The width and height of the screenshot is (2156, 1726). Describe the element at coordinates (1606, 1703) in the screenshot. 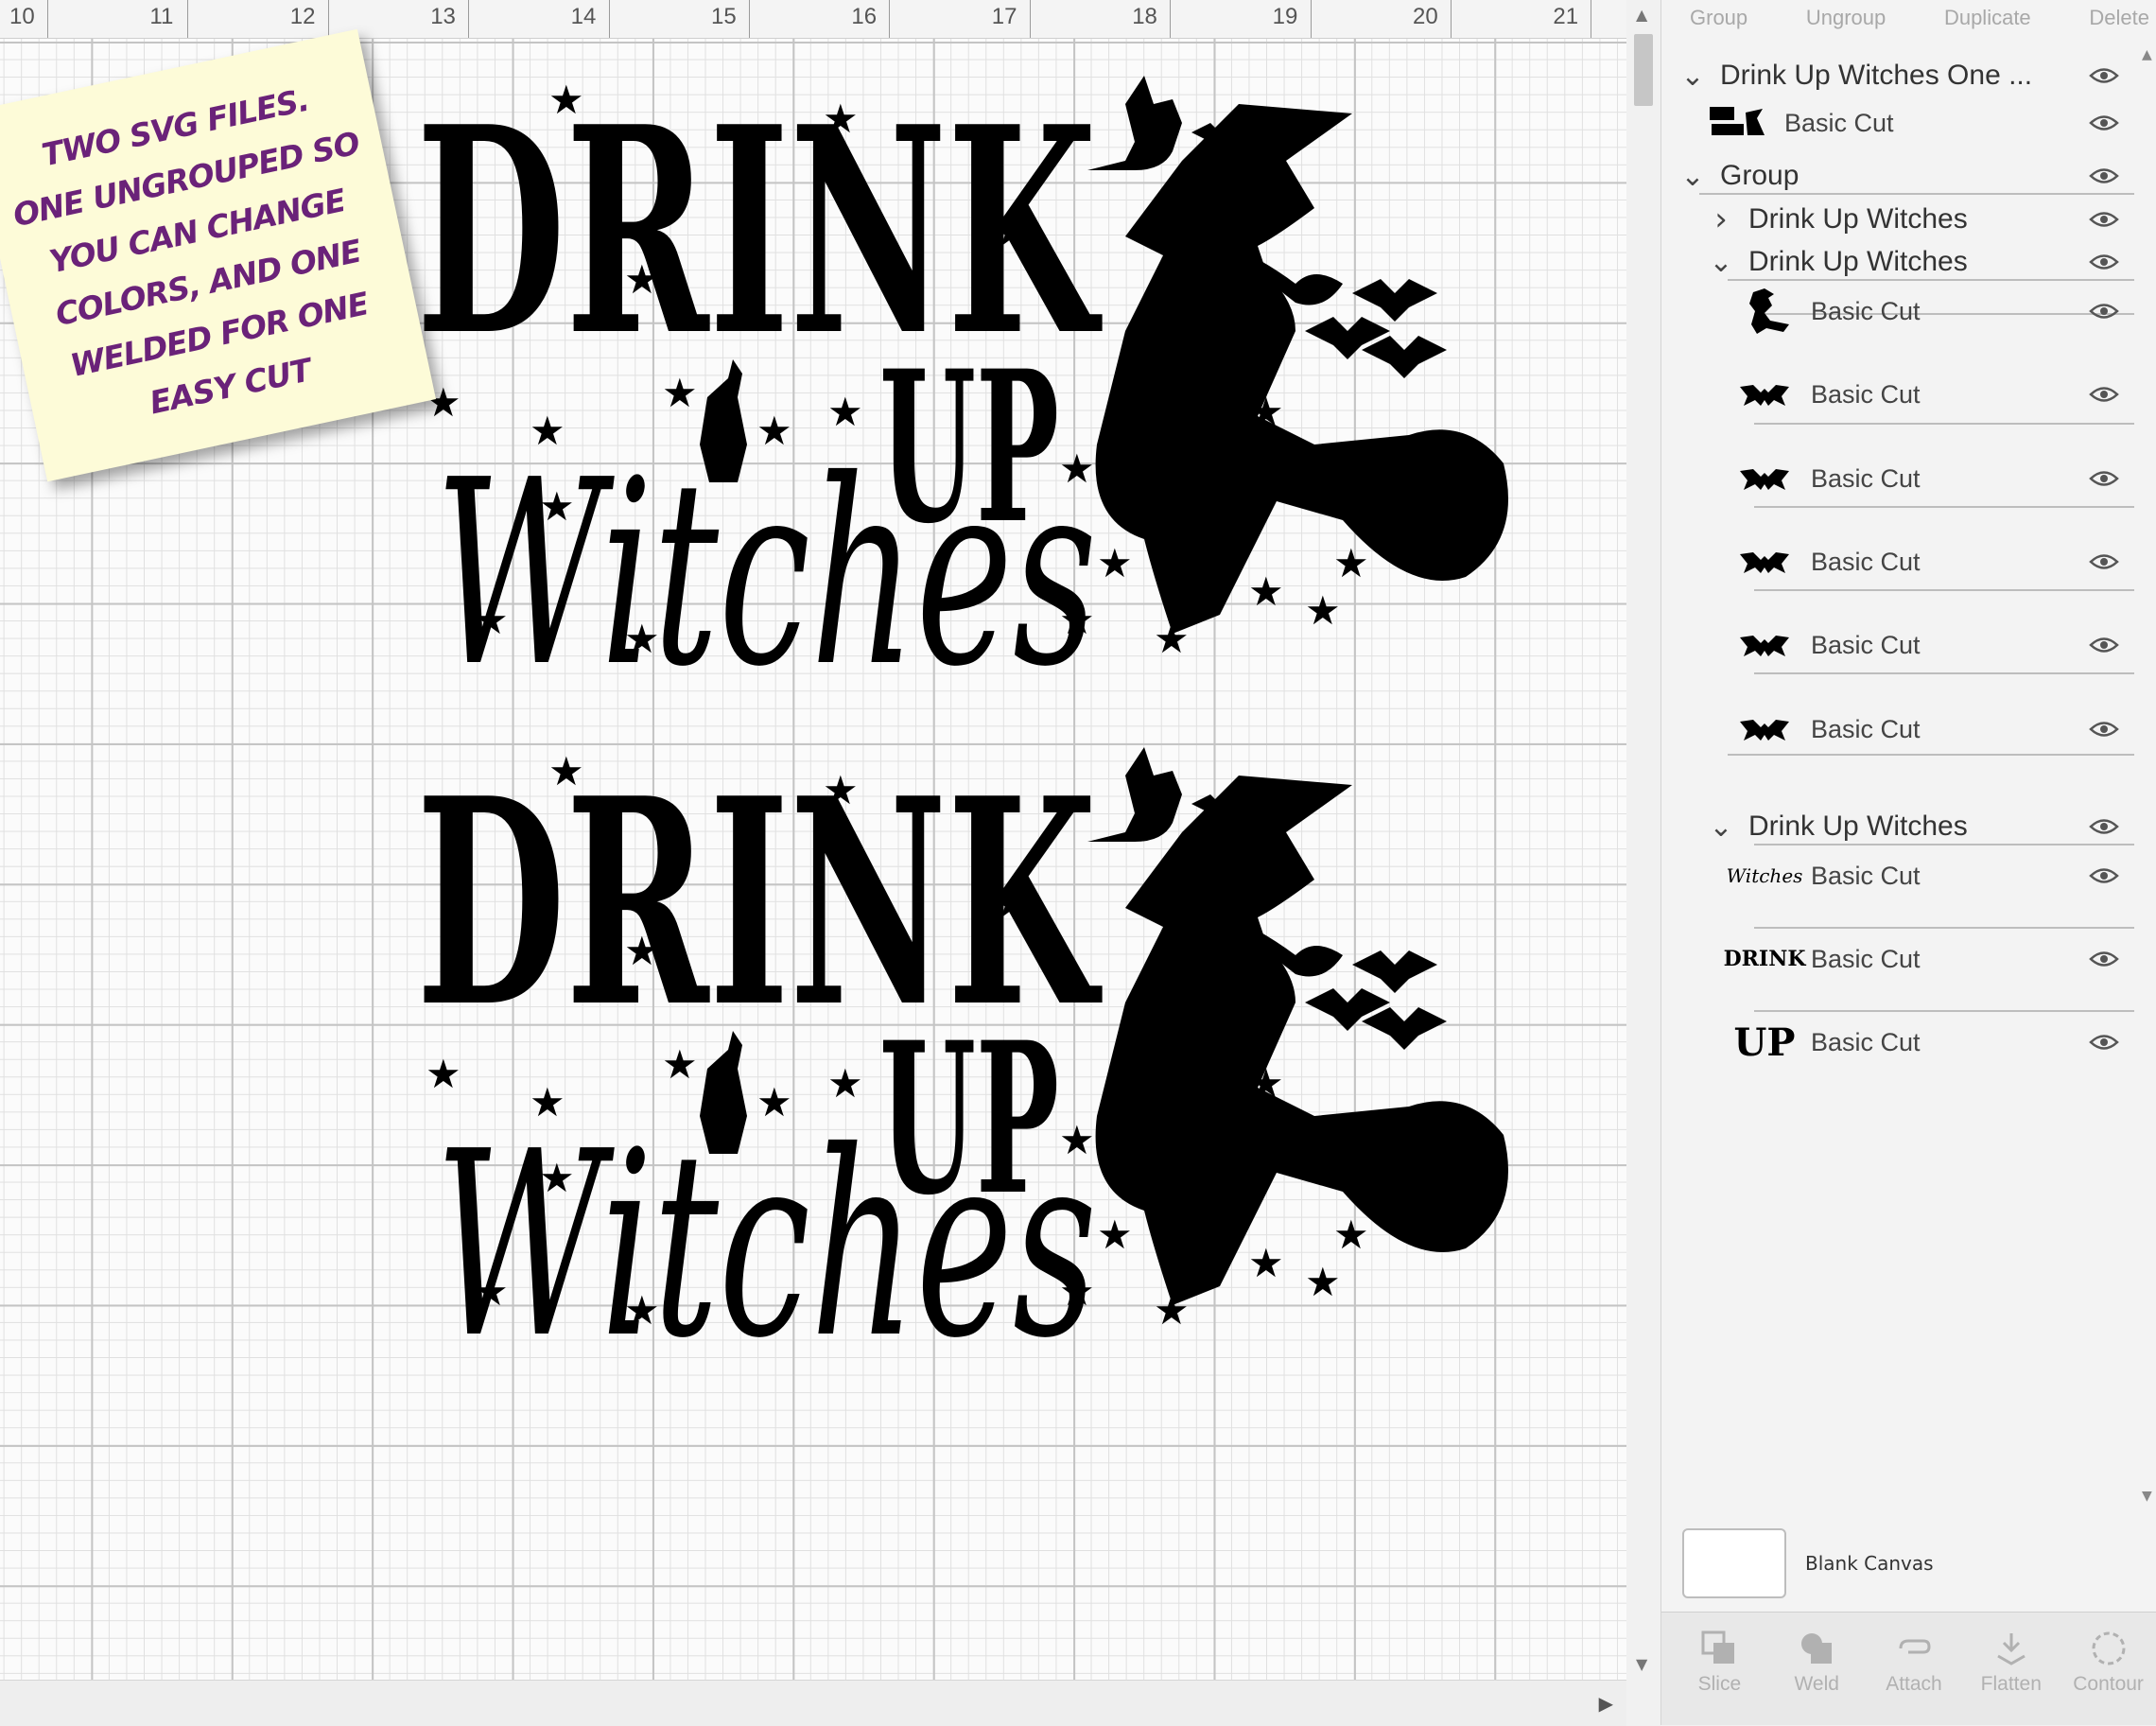

I see `scroll-right-icon: ▶` at that location.